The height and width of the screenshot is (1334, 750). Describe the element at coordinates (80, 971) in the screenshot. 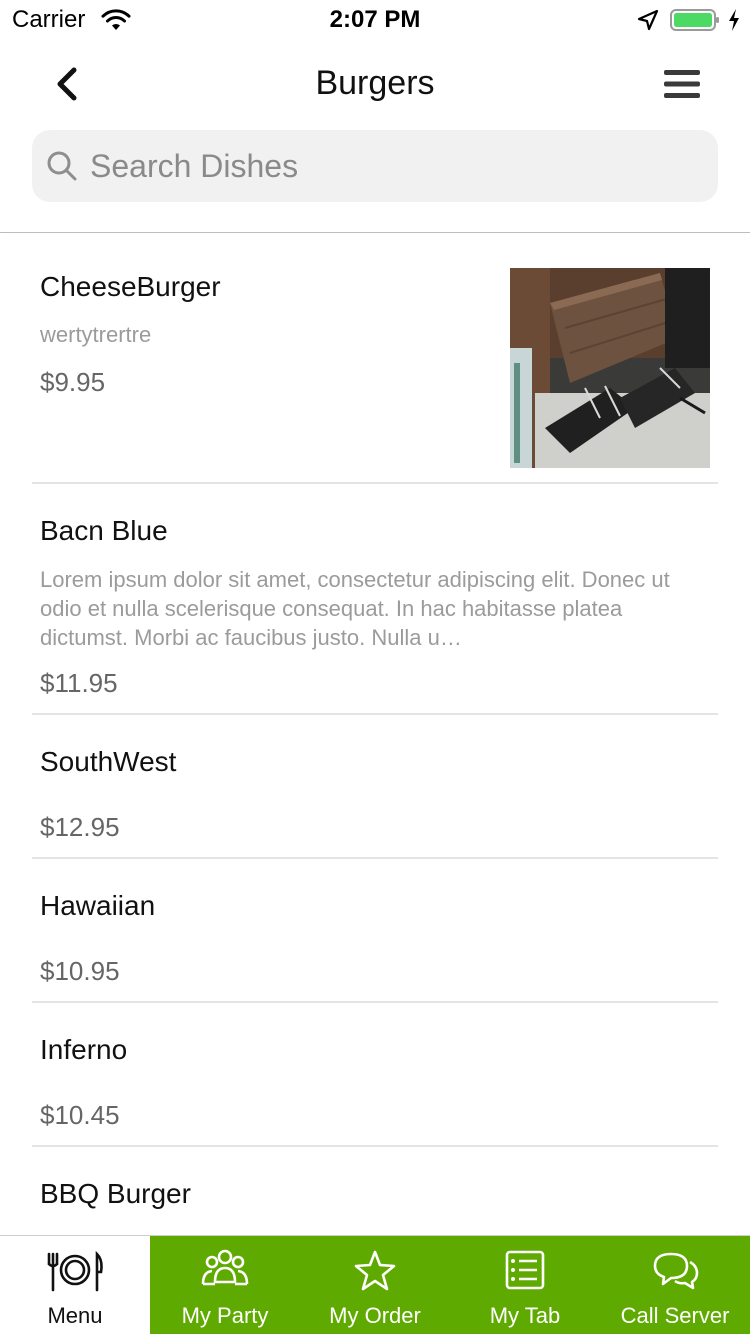

I see `dish-price: $10.95` at that location.